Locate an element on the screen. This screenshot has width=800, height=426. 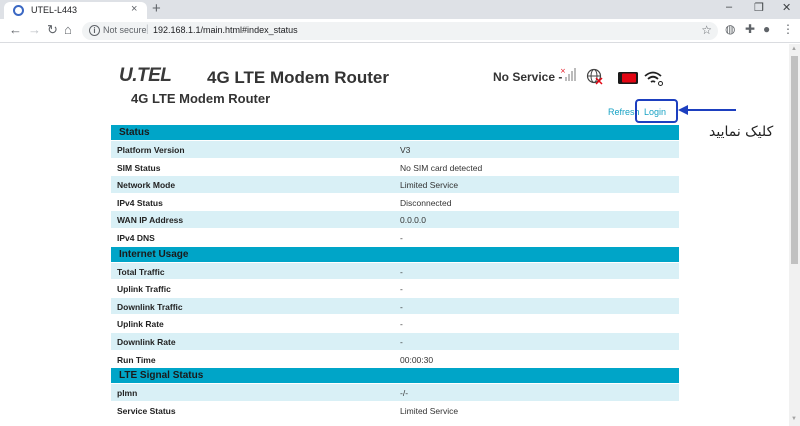
url-text: 192.168.1.1/main.html#index_status is located at coordinates (225, 30).